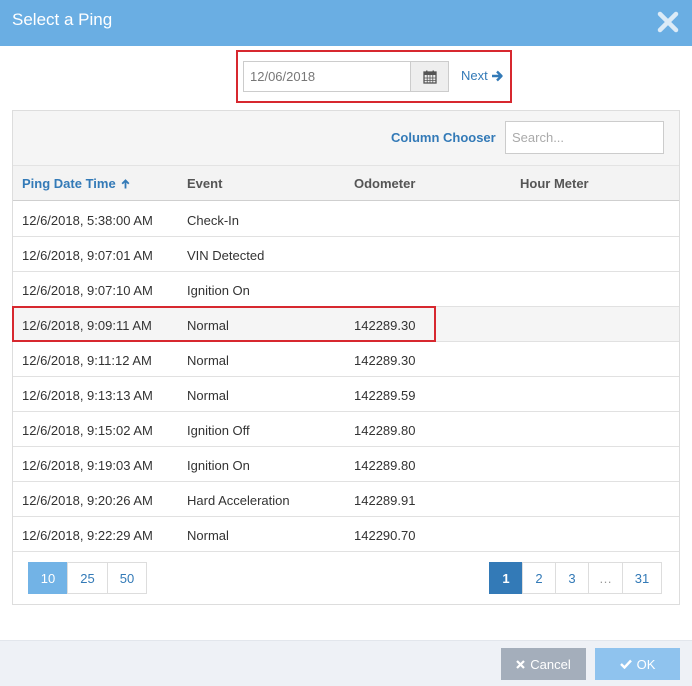  I want to click on cell-ping-date-time: 12/6/2018, 9:07:10 AM, so click(87, 290).